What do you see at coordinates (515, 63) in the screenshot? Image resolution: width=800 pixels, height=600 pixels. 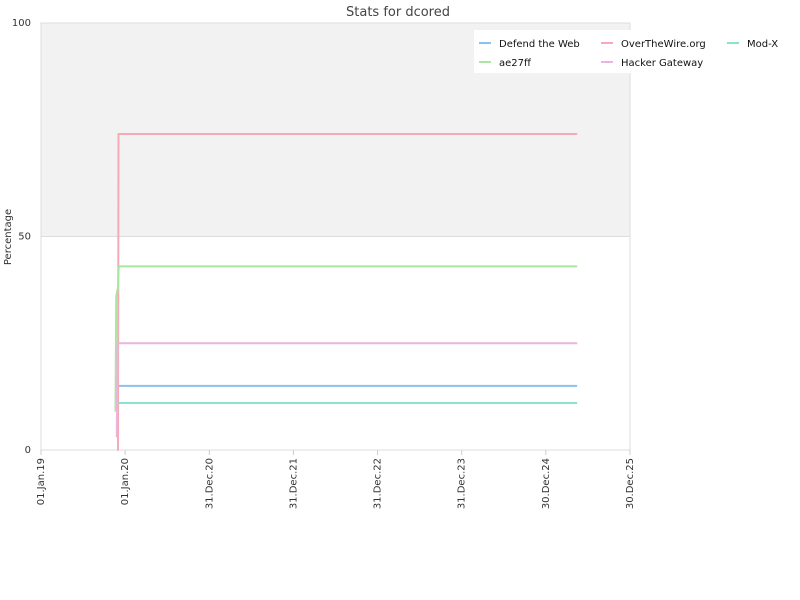 I see `legend-label: ae27ff` at bounding box center [515, 63].